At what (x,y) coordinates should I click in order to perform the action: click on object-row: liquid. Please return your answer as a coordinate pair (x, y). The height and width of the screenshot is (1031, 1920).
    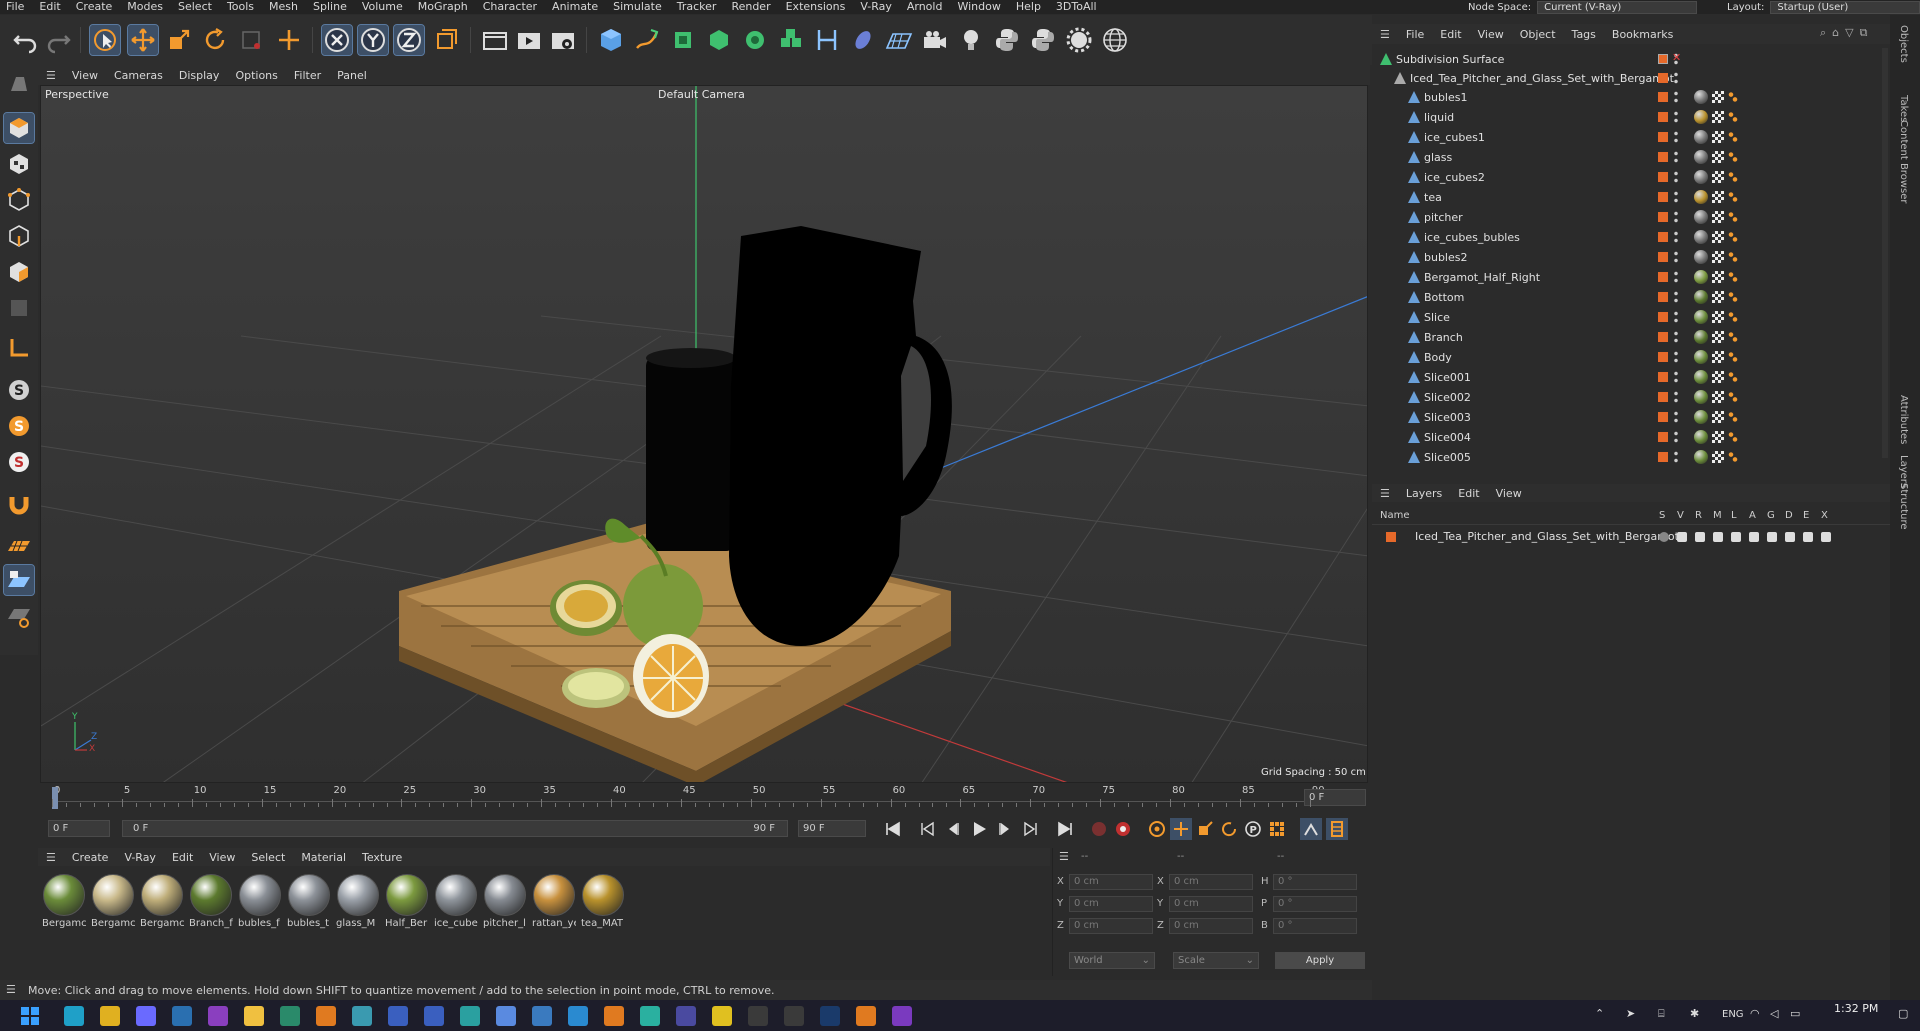
    Looking at the image, I should click on (1631, 118).